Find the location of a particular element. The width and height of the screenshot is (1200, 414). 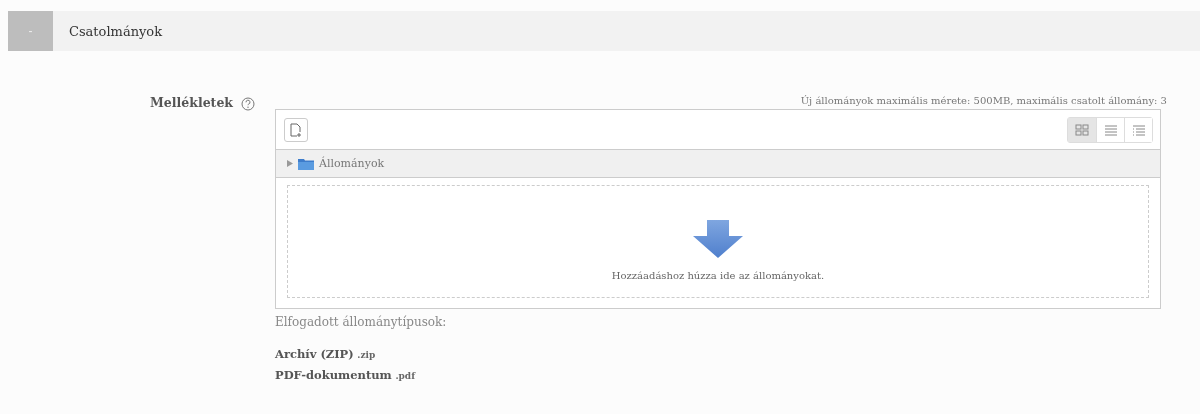

file-type-entry: PDF-dokumentum .pdf is located at coordinates (345, 375).